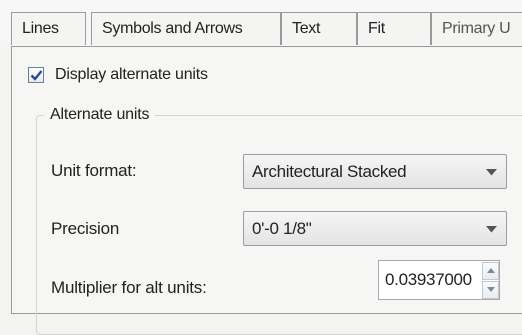 This screenshot has height=335, width=522. What do you see at coordinates (329, 171) in the screenshot?
I see `unit-format-value: Architectural Stacked` at bounding box center [329, 171].